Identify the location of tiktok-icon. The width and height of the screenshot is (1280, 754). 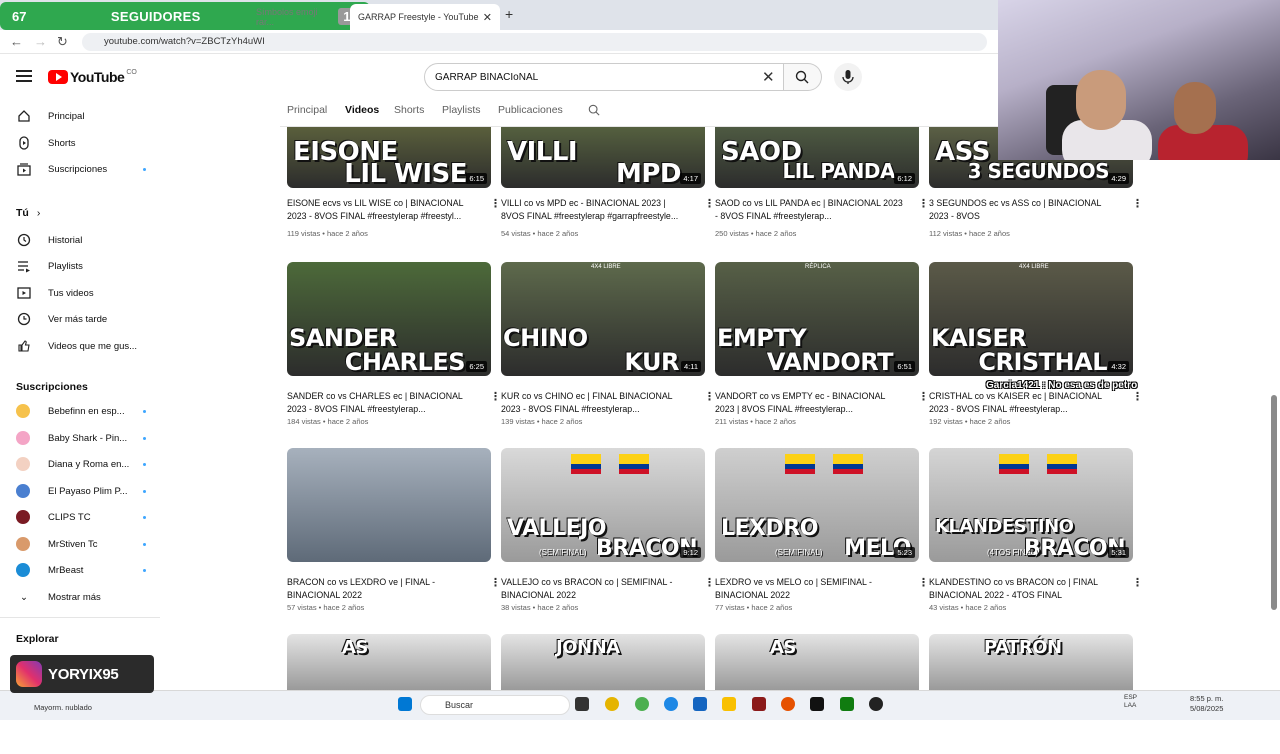
(817, 704).